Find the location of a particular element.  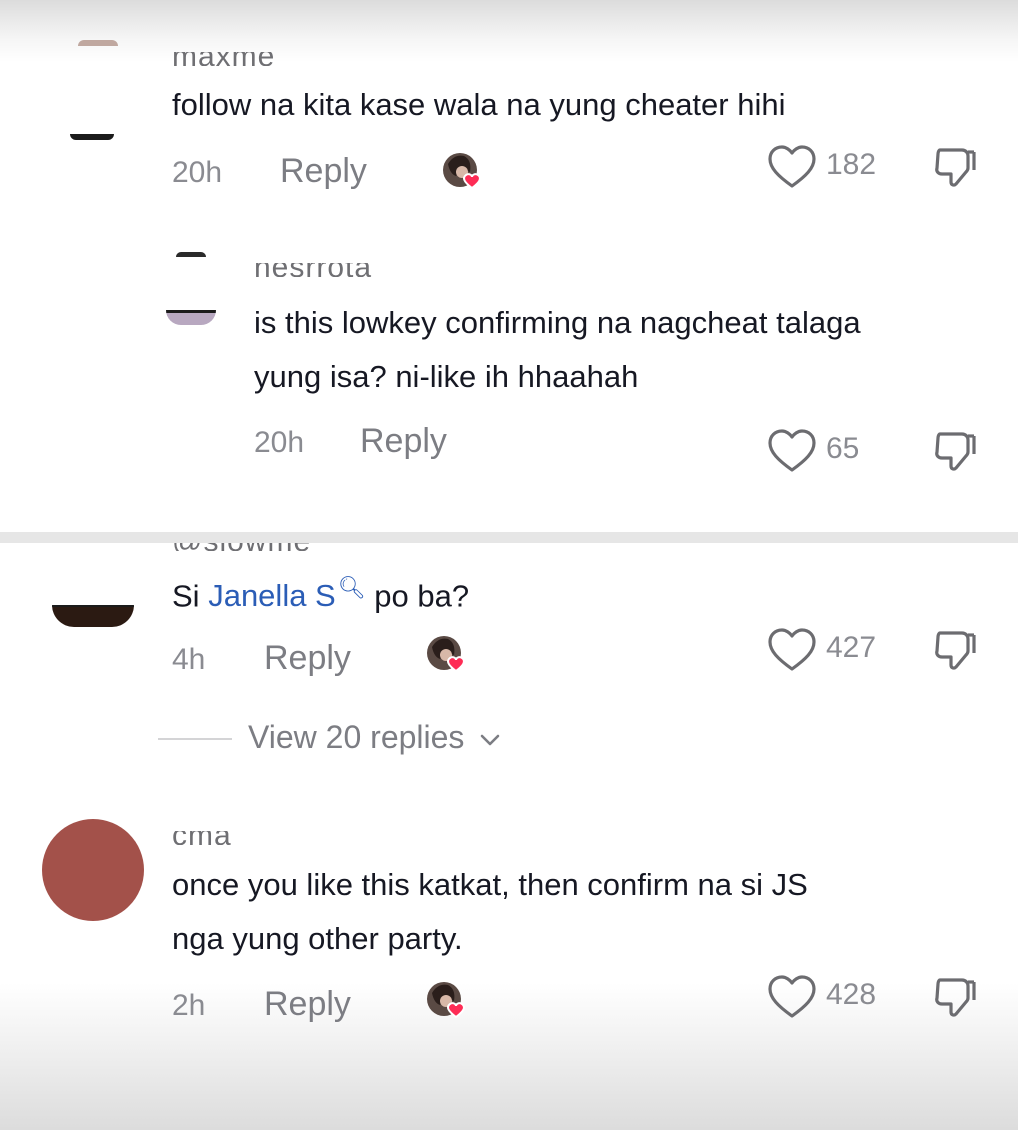

like-count: 65 is located at coordinates (843, 448).